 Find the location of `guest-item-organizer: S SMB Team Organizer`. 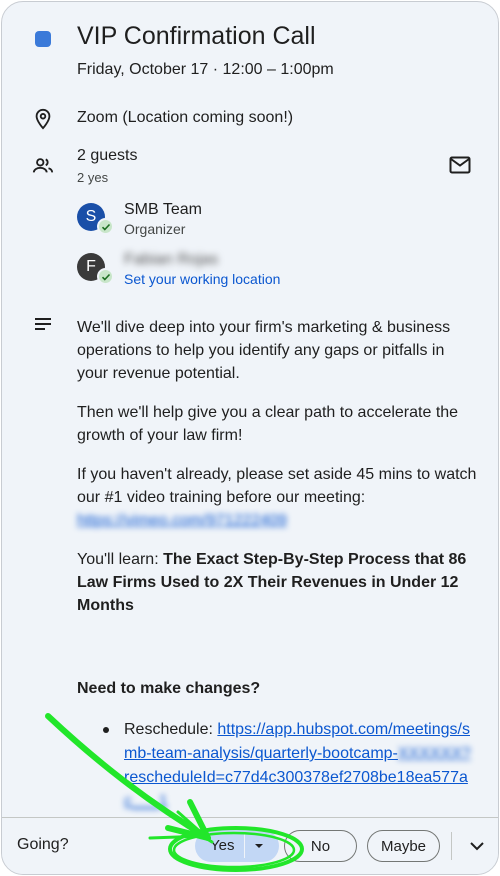

guest-item-organizer: S SMB Team Organizer is located at coordinates (257, 221).